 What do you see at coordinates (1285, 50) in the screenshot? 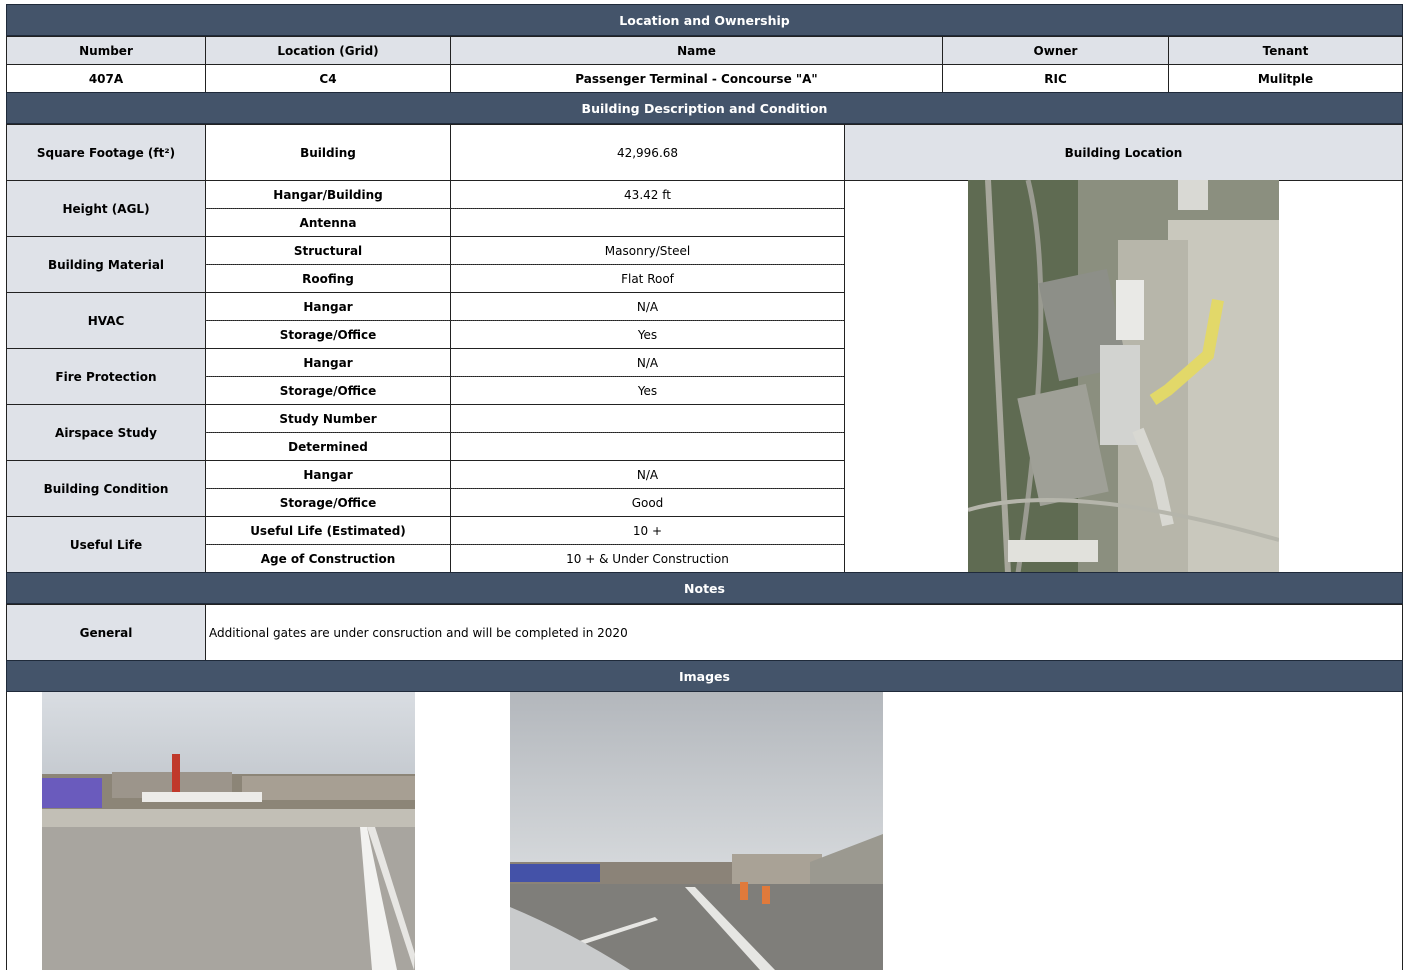
I see `header-tenant: Tenant` at bounding box center [1285, 50].